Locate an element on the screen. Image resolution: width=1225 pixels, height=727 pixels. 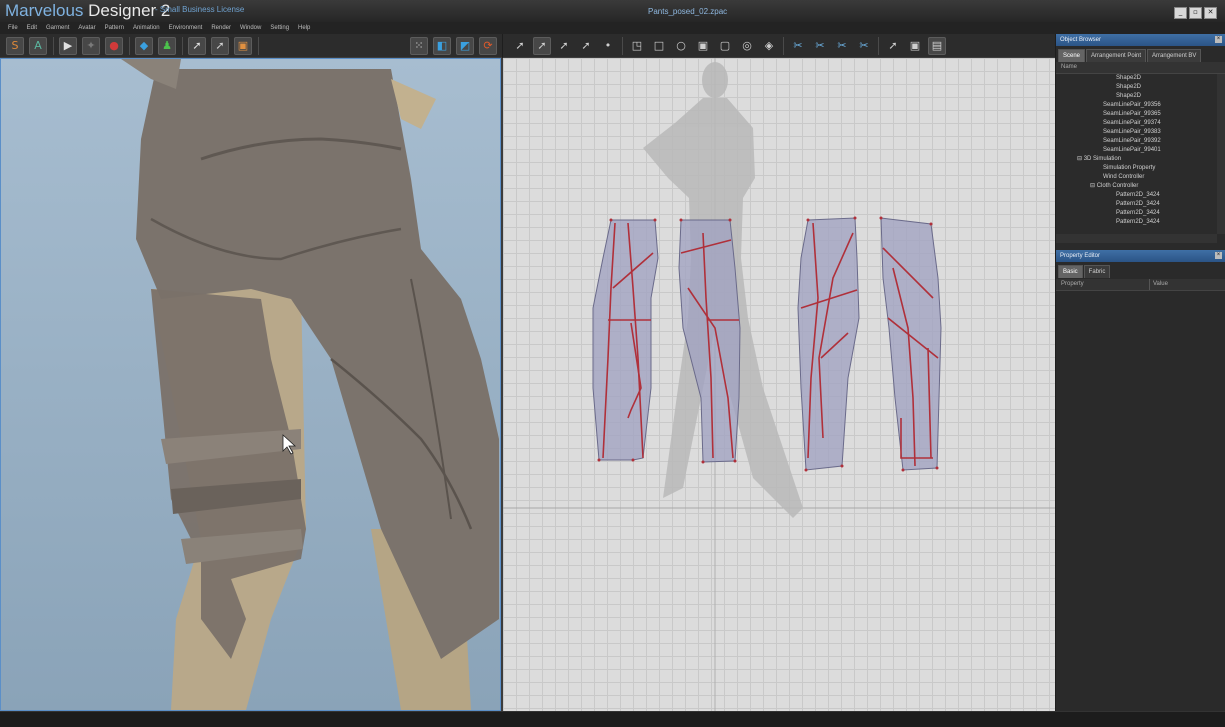
circle-icon: ○ is located at coordinates (681, 46).